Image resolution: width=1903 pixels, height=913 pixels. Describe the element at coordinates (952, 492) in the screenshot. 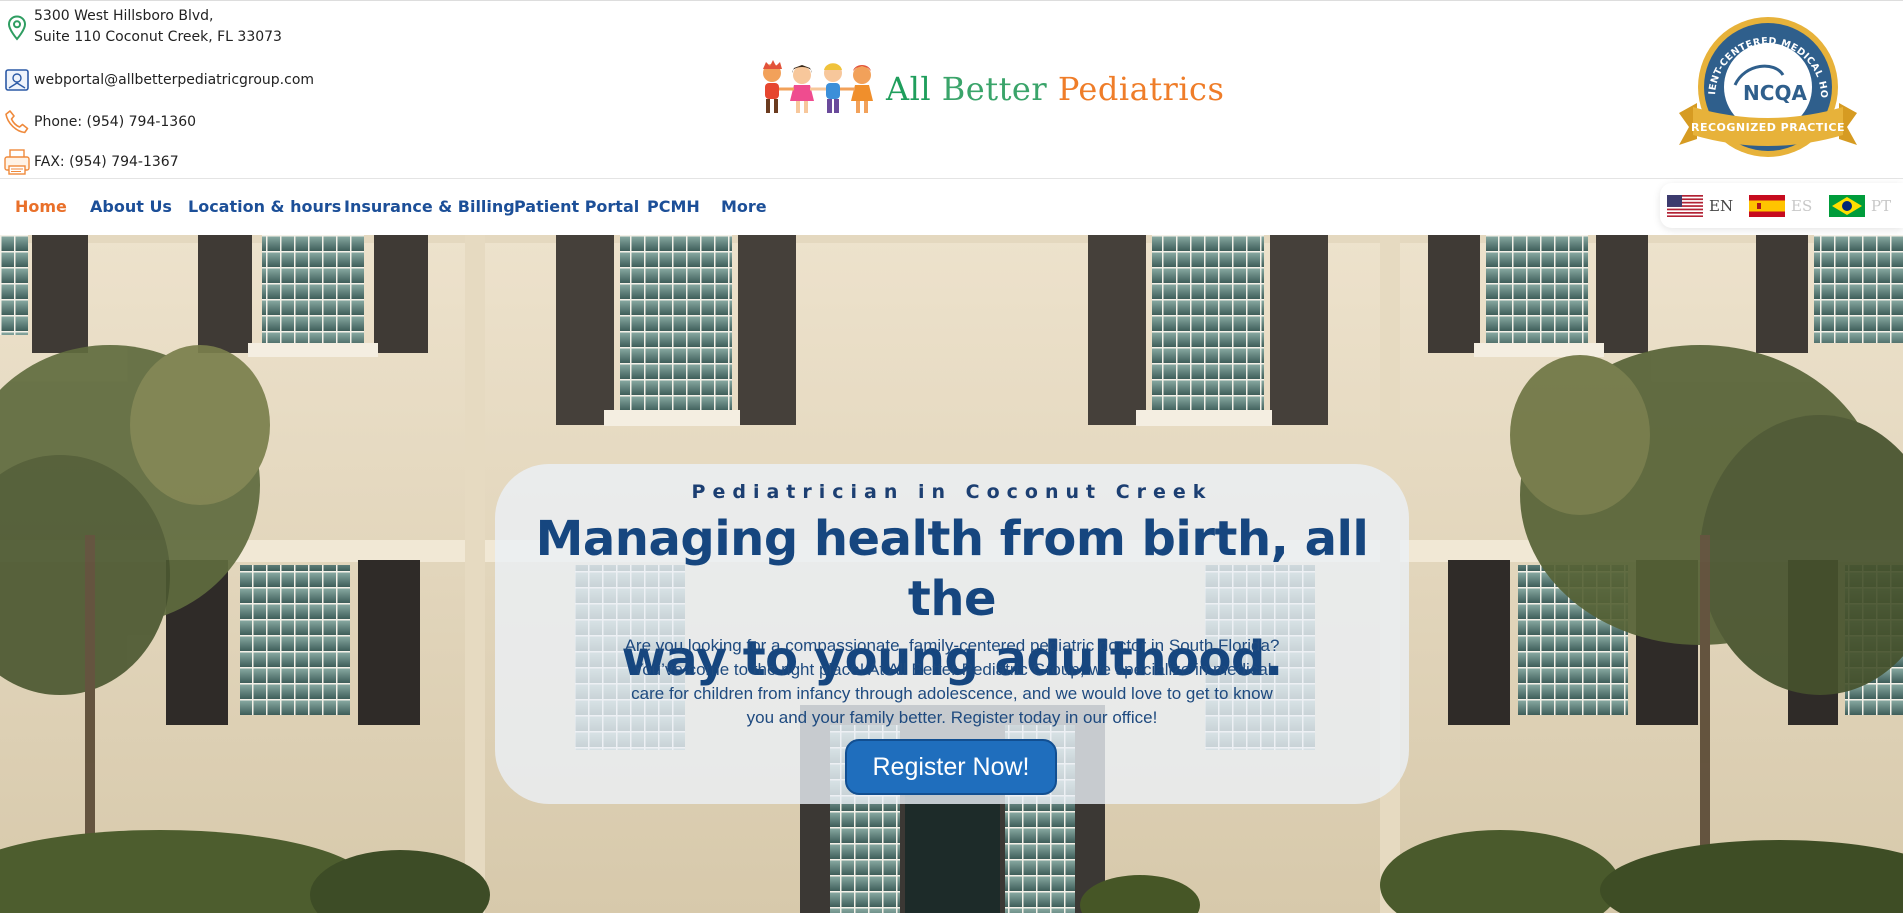

I see `hero-eyebrow: Pediatrician in Coconut Creek` at that location.